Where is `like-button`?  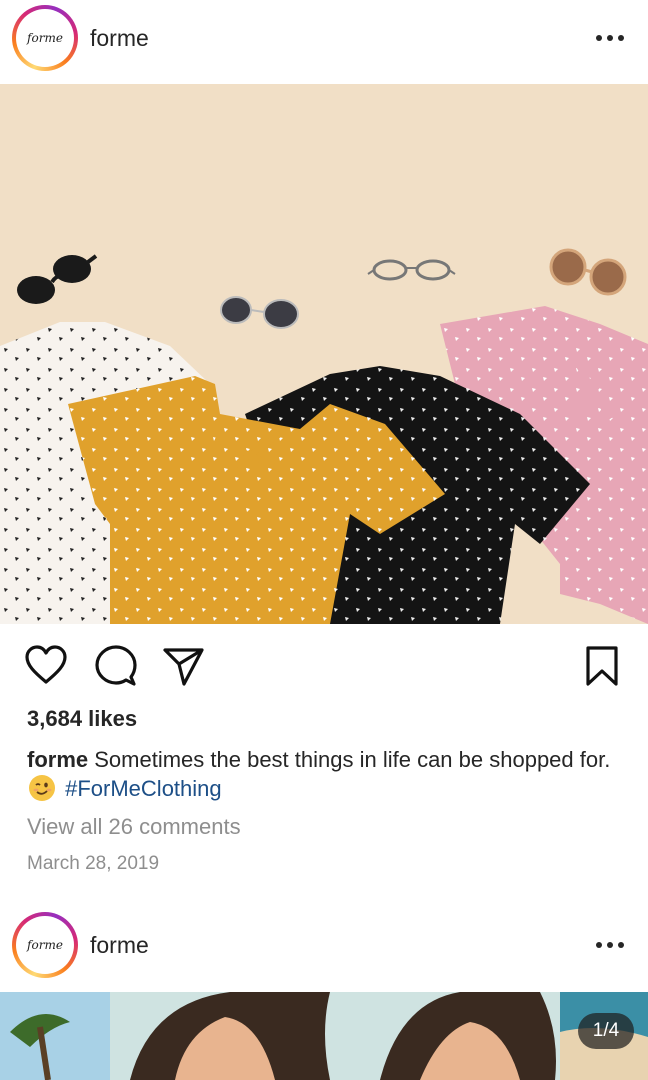 like-button is located at coordinates (46, 666).